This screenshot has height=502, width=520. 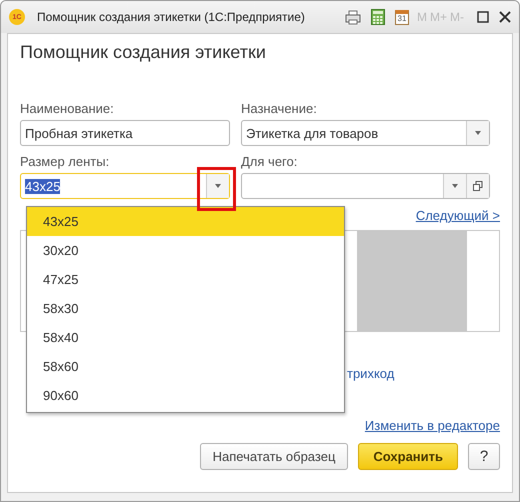 What do you see at coordinates (185, 221) in the screenshot?
I see `dropdown-item: 43x25` at bounding box center [185, 221].